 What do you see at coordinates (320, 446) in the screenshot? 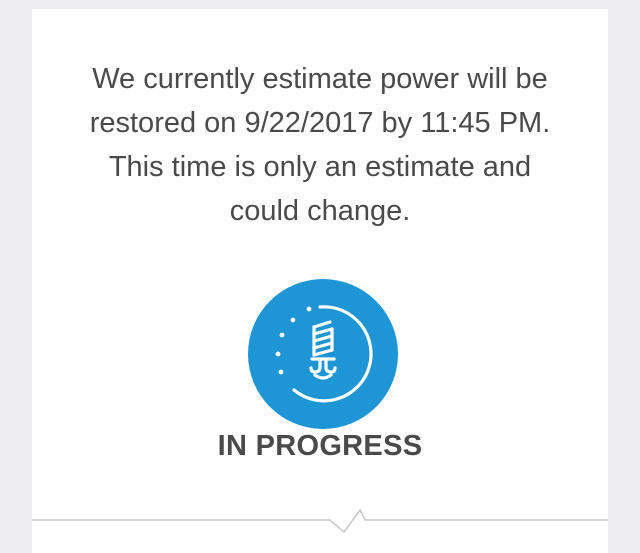
I see `status-label: IN PROGRESS` at bounding box center [320, 446].